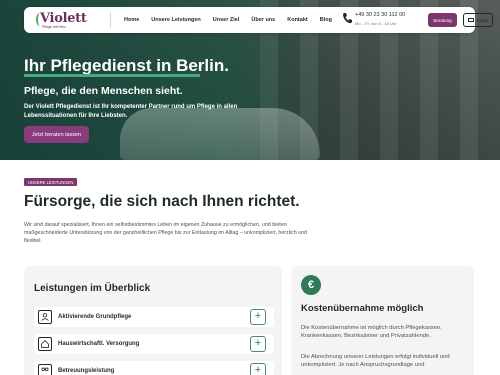 The image size is (500, 375). I want to click on people-icon, so click(45, 369).